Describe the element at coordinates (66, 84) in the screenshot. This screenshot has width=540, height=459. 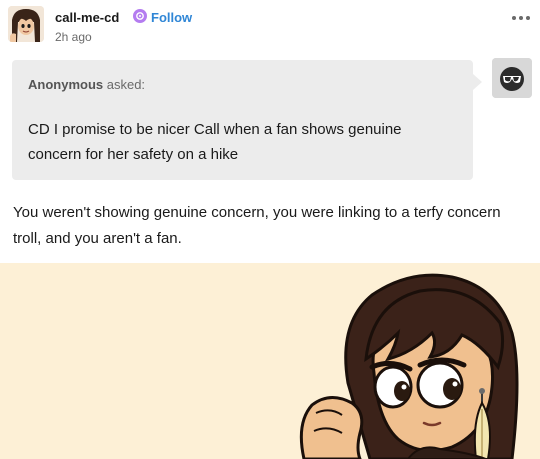
I see `asker-name: Anonymous` at that location.